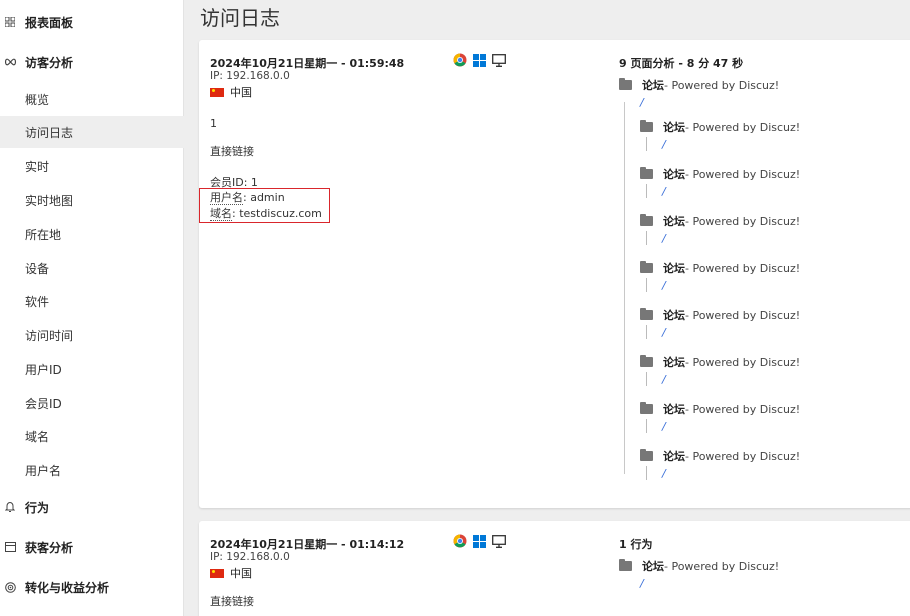 The height and width of the screenshot is (616, 910). What do you see at coordinates (10, 587) in the screenshot?
I see `target-icon` at bounding box center [10, 587].